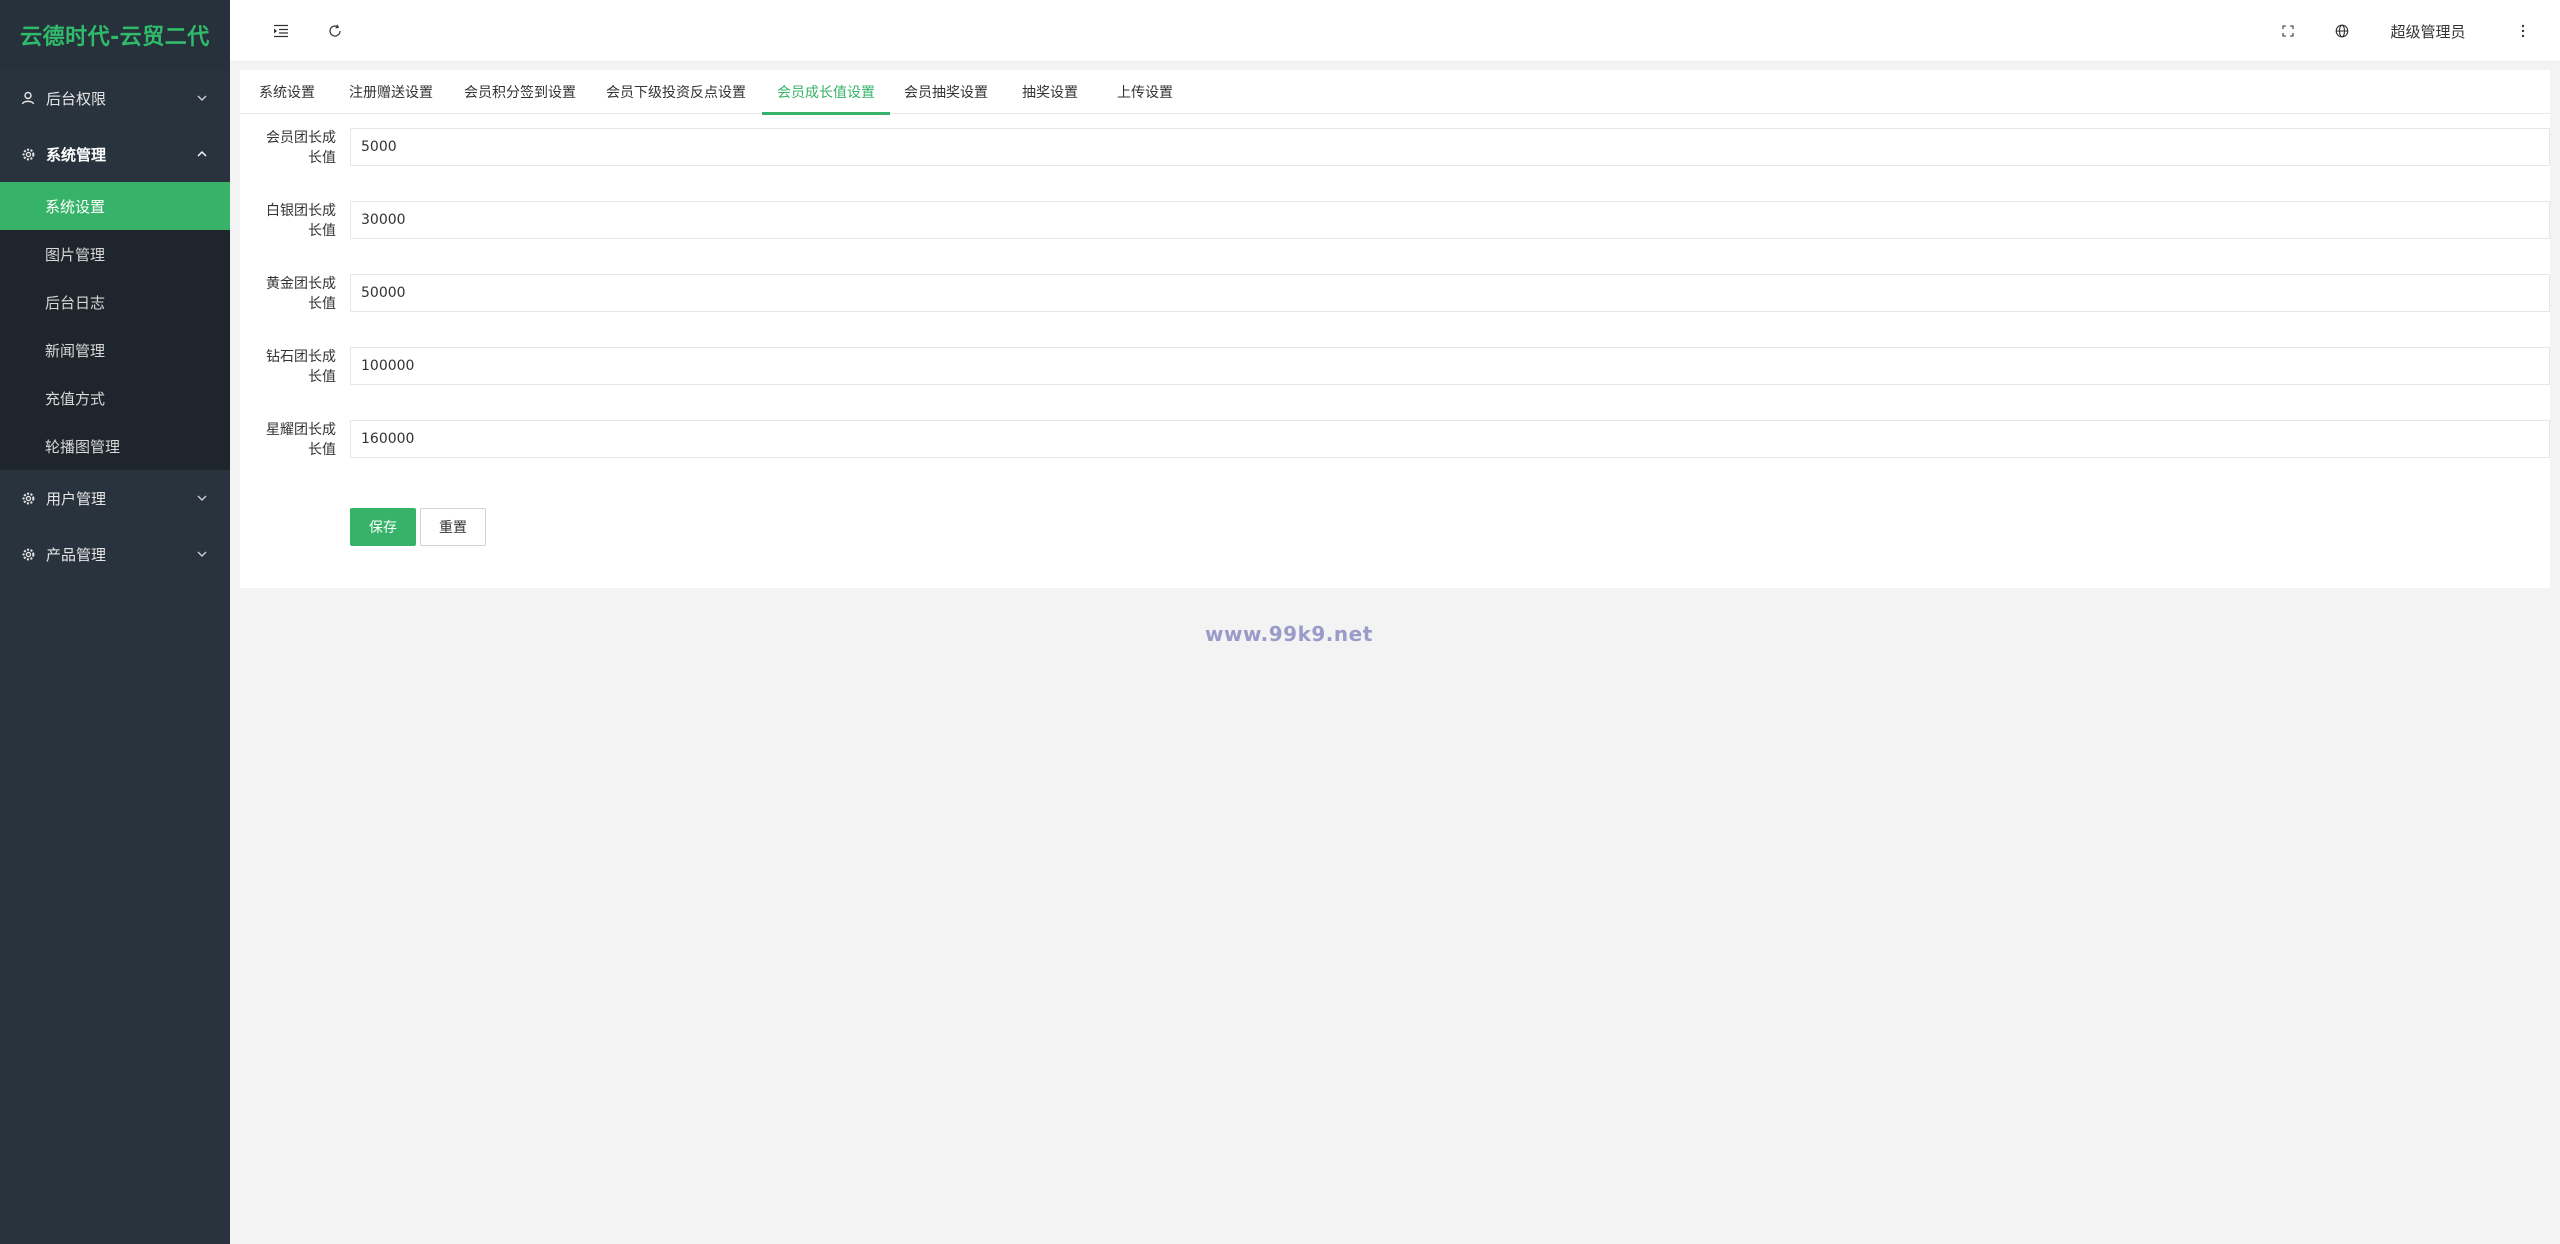 This screenshot has height=1244, width=2560. What do you see at coordinates (2342, 31) in the screenshot?
I see `language-icon` at bounding box center [2342, 31].